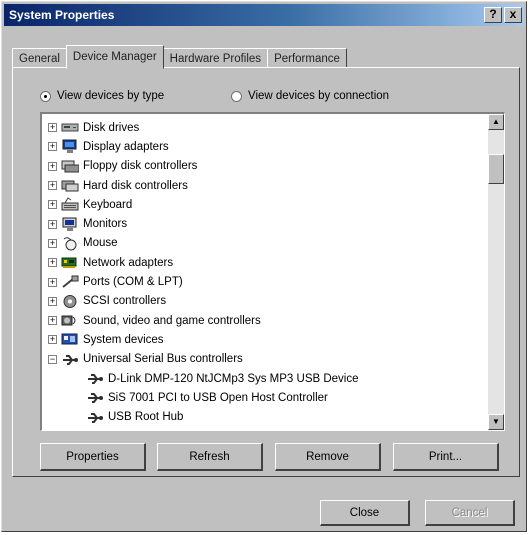 This screenshot has height=535, width=530. Describe the element at coordinates (62, 15) in the screenshot. I see `window-title: System Properties` at that location.